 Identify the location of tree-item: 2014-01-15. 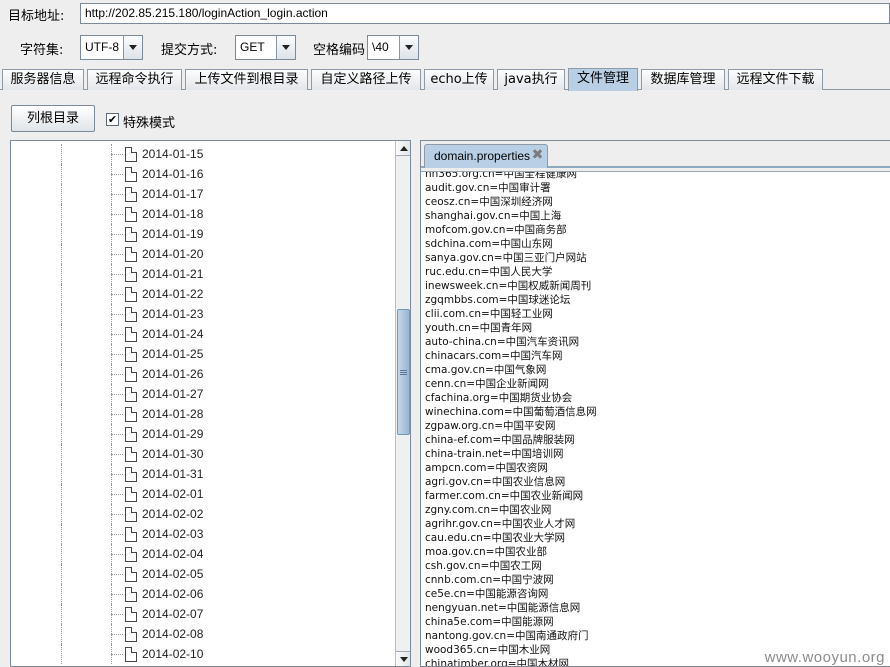
(203, 154).